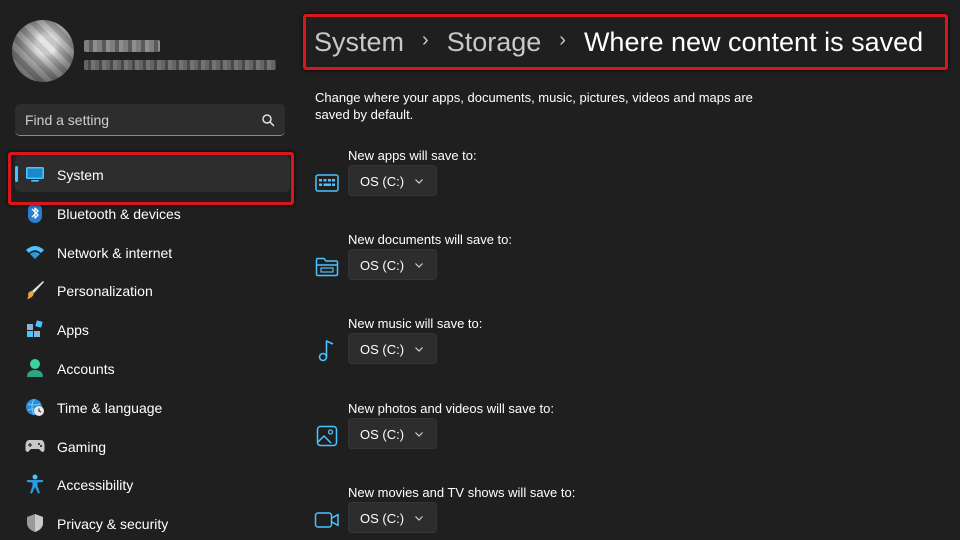 This screenshot has height=540, width=960. I want to click on save-location-label: New music will save to:, so click(415, 323).